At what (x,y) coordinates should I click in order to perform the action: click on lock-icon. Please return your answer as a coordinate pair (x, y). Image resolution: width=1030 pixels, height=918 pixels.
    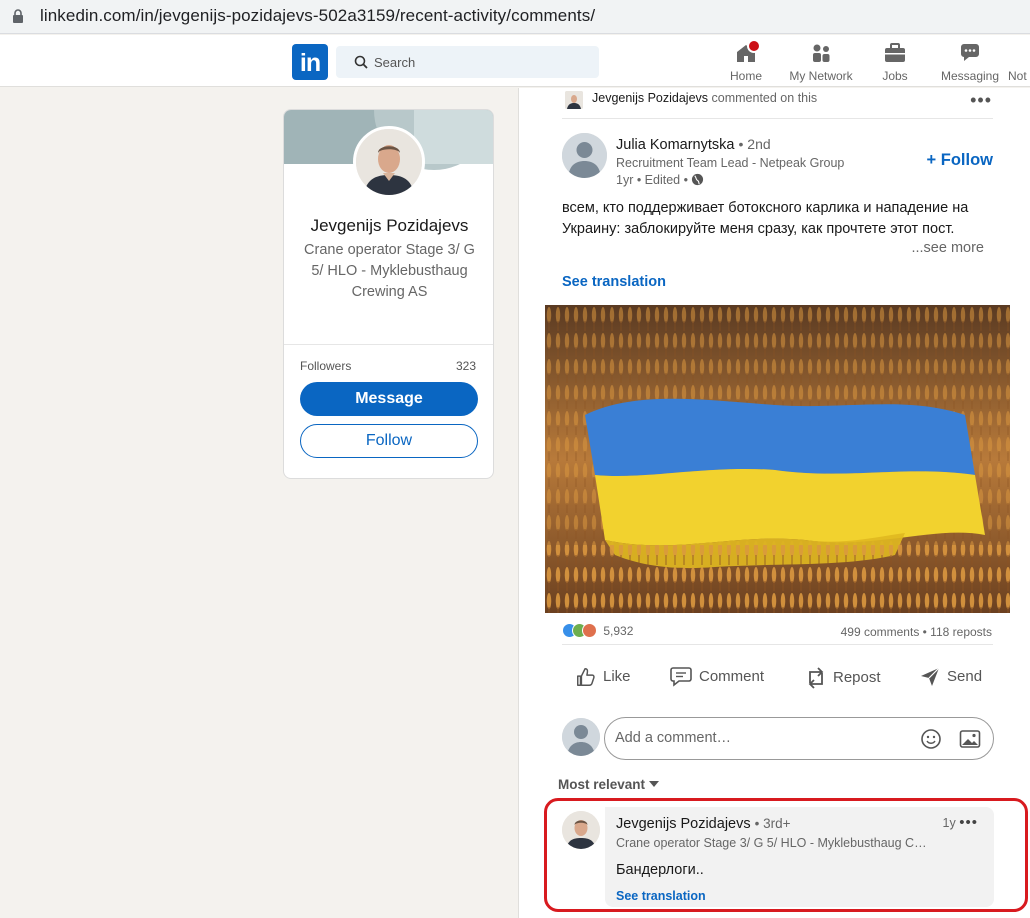
    Looking at the image, I should click on (18, 16).